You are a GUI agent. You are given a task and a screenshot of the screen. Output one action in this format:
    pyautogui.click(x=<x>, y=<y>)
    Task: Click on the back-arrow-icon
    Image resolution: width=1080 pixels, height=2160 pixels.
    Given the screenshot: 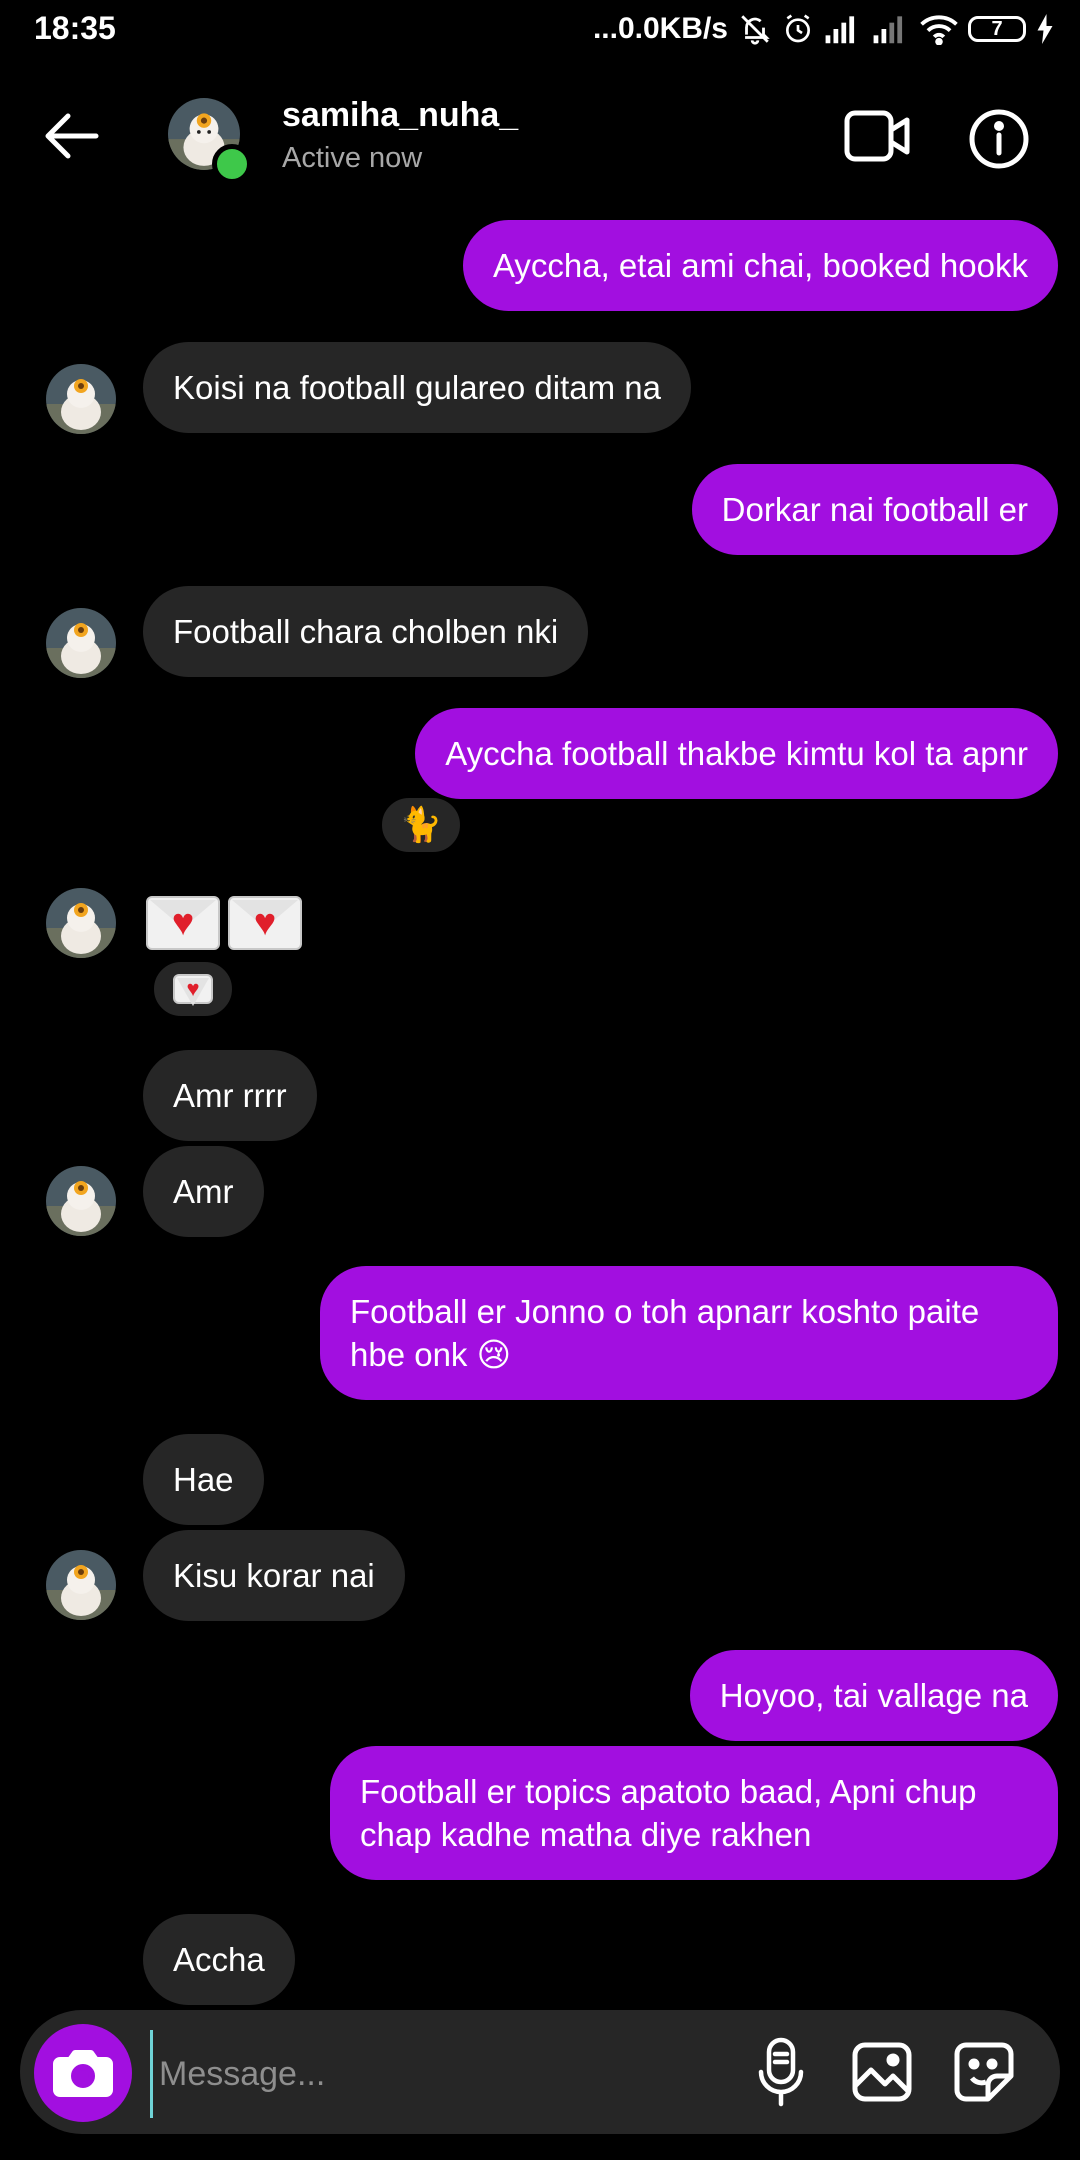 What is the action you would take?
    pyautogui.click(x=72, y=136)
    